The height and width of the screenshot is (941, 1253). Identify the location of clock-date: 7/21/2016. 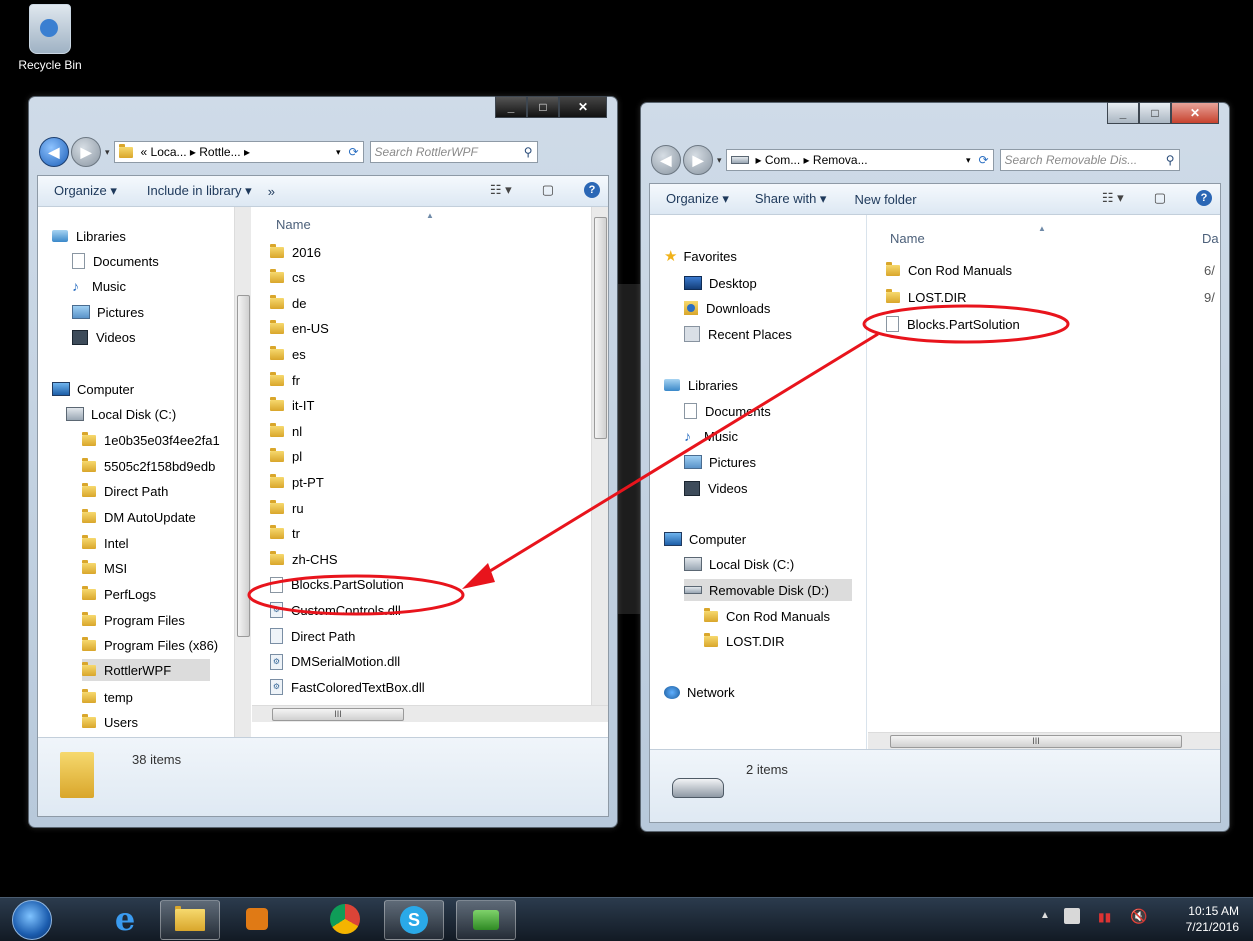
(1212, 927).